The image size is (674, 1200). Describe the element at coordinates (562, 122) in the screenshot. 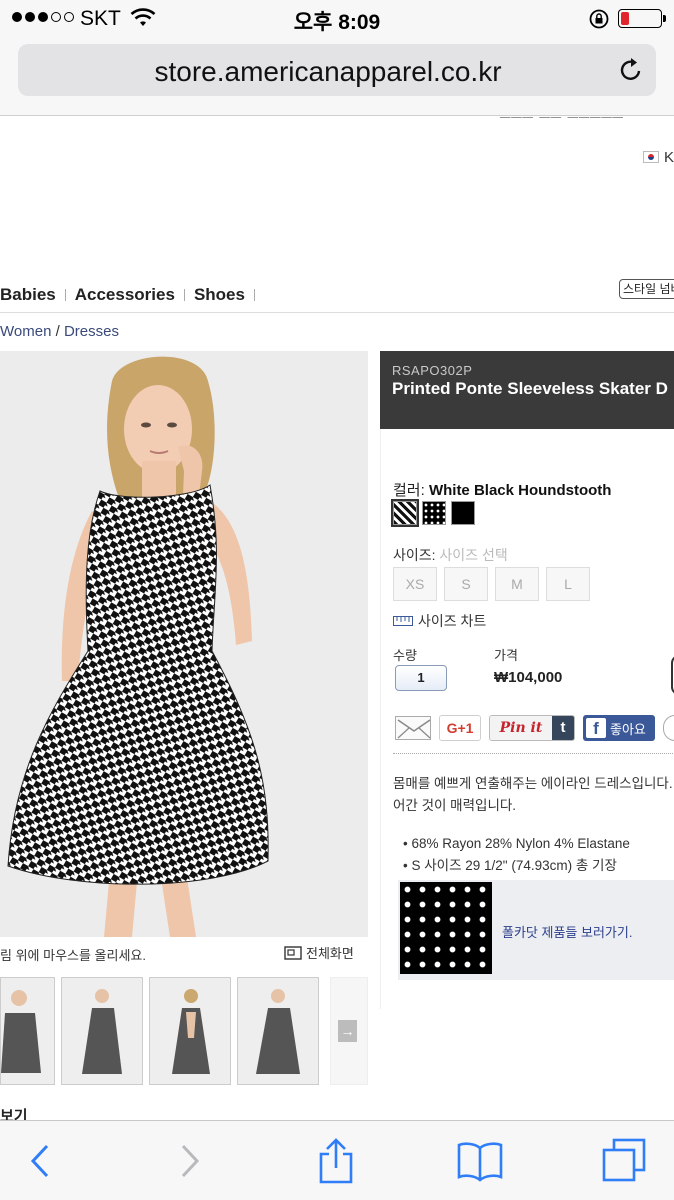

I see `top-banner-text-cut: ━━━ ━━ ━━━━━` at that location.